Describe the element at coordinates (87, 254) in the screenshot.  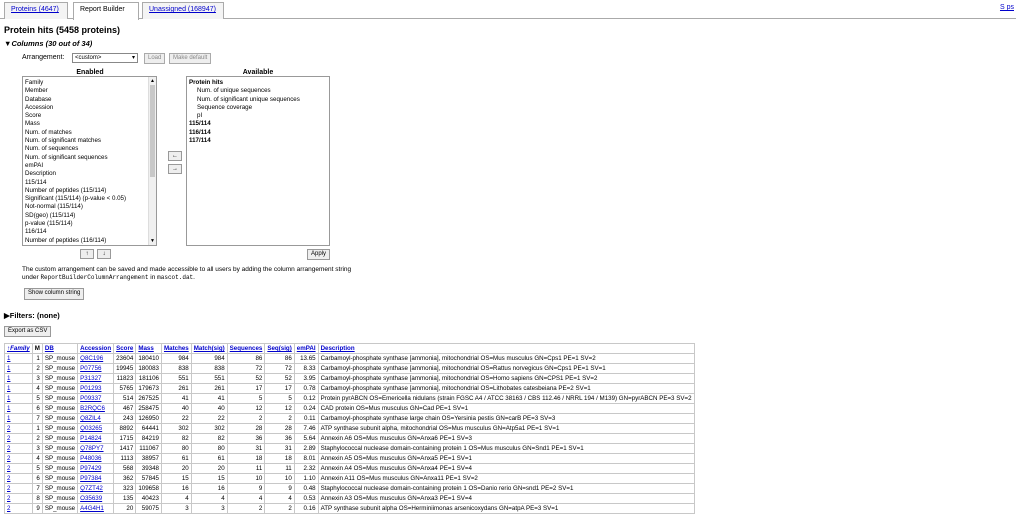
I see `move-up-button: ↑` at that location.